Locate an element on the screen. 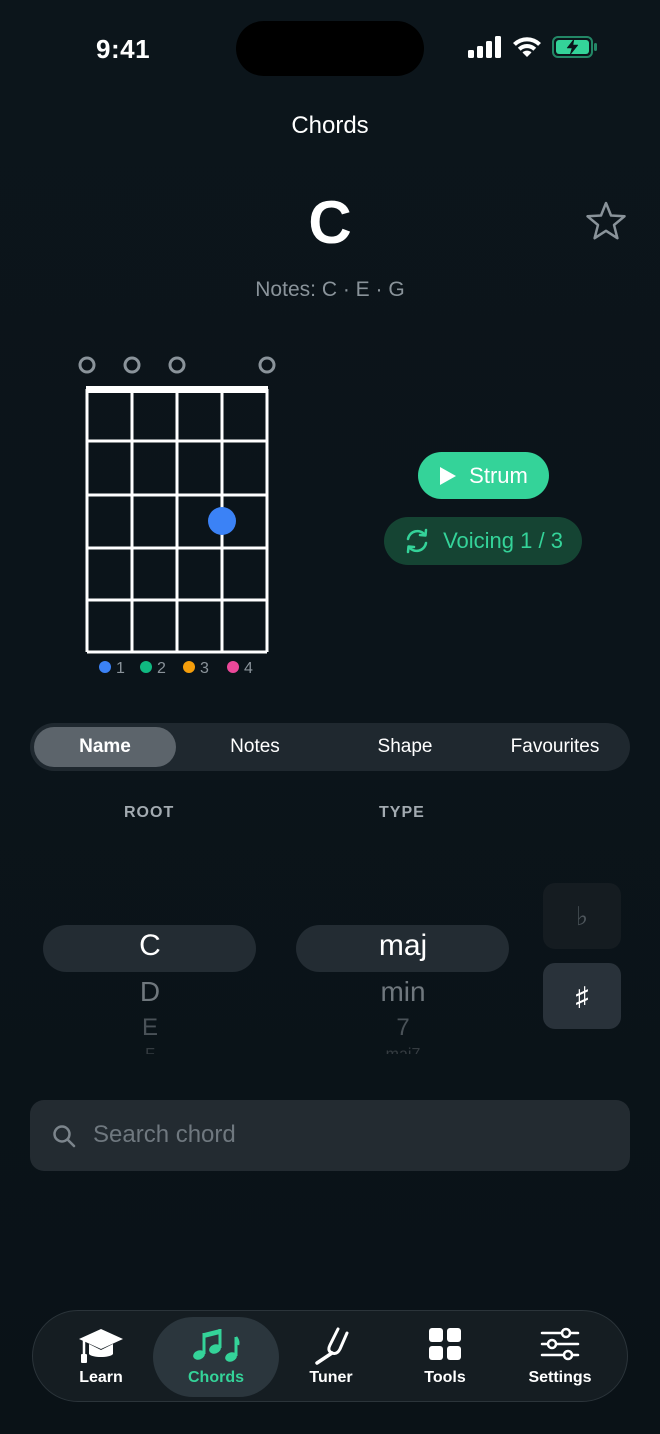  tab-tools-label: Tools is located at coordinates (445, 1377).